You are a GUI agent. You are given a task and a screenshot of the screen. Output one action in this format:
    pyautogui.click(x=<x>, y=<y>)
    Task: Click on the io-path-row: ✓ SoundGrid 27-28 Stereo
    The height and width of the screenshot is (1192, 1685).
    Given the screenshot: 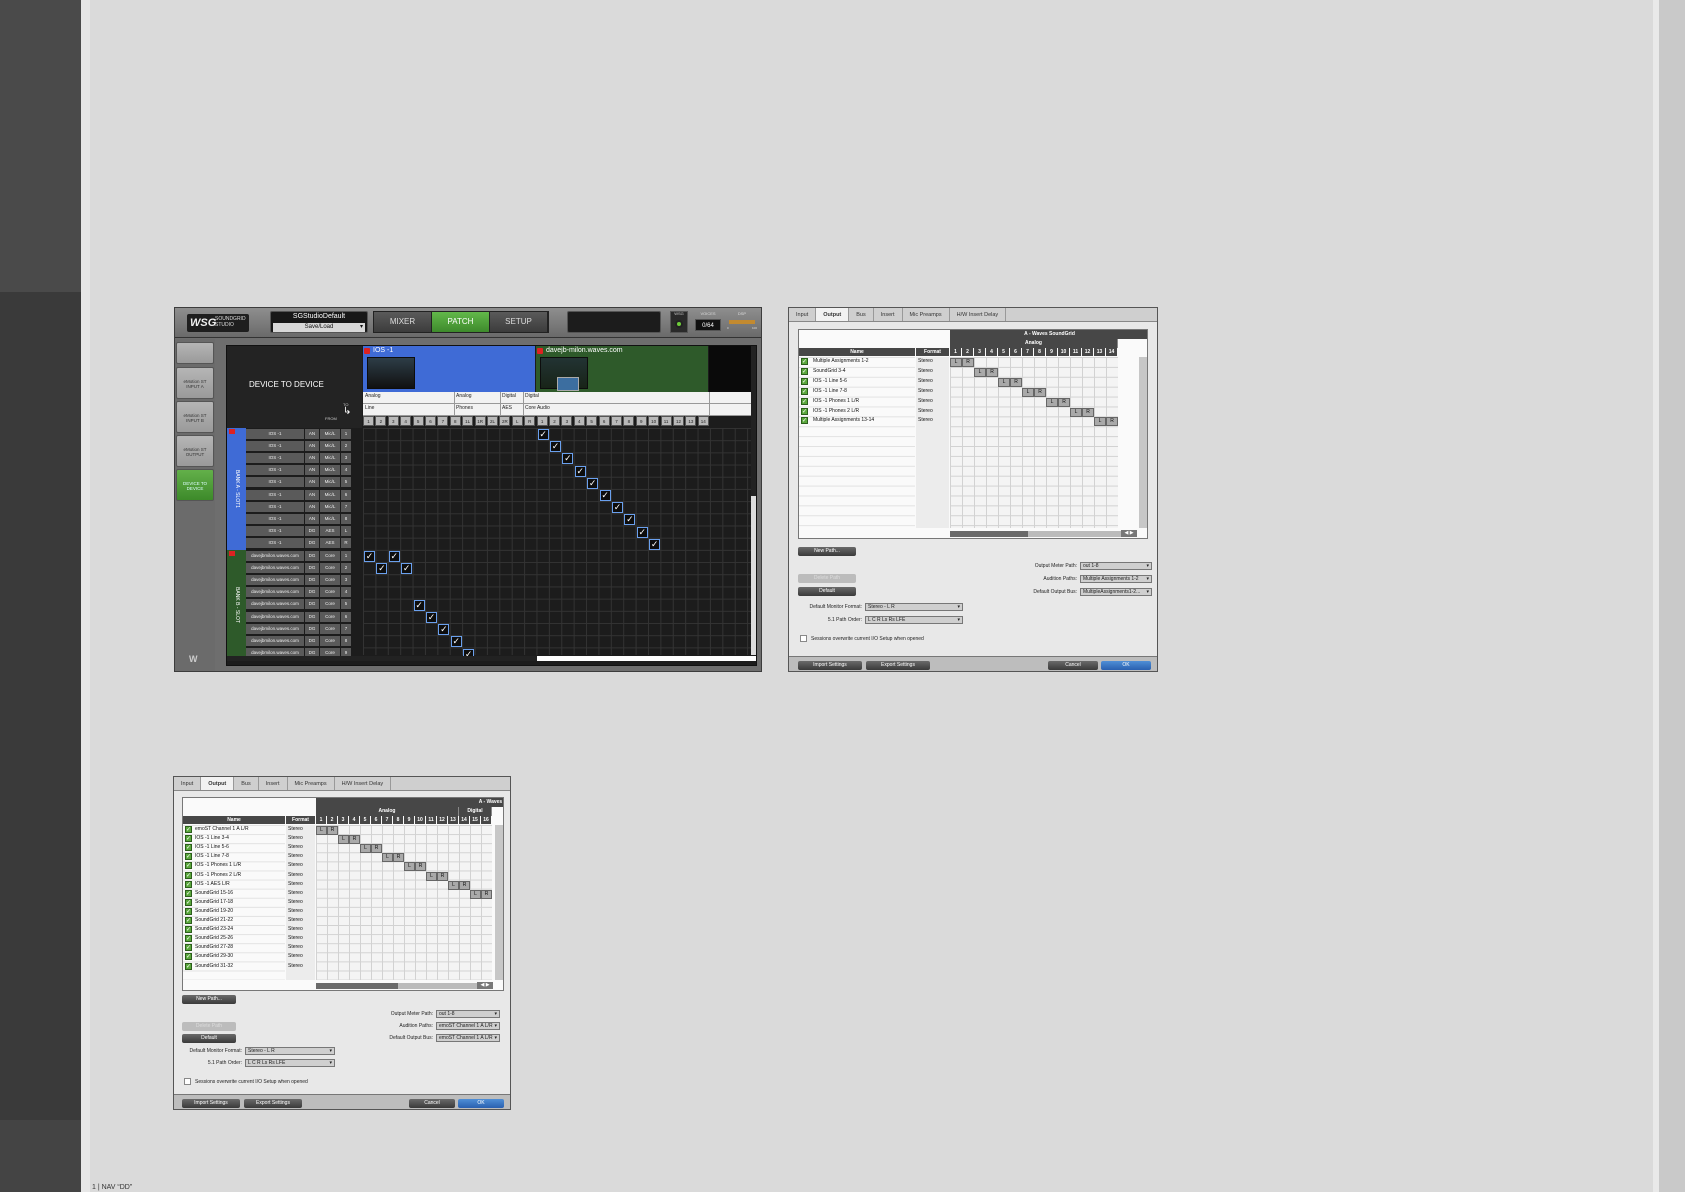 What is the action you would take?
    pyautogui.click(x=249, y=947)
    